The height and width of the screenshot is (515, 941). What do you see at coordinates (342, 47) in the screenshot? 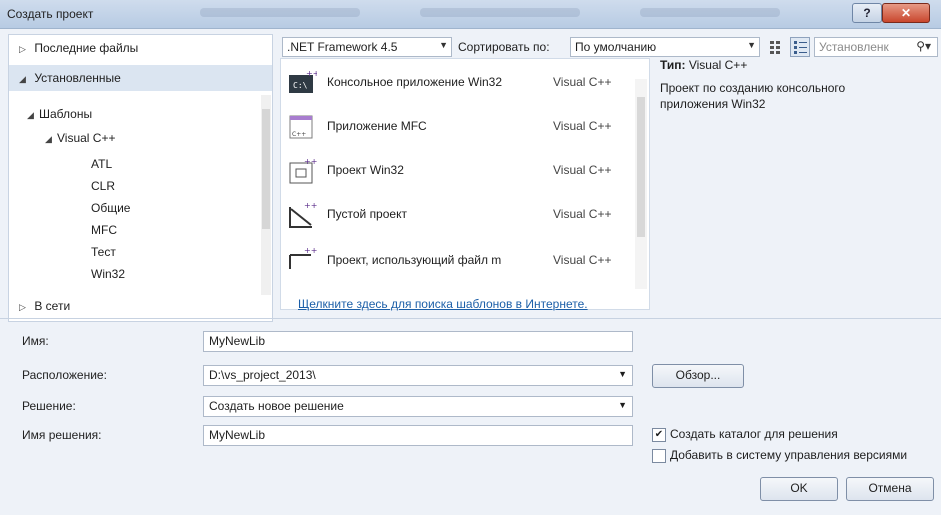
I see `framework-value: .NET Framework 4.5` at bounding box center [342, 47].